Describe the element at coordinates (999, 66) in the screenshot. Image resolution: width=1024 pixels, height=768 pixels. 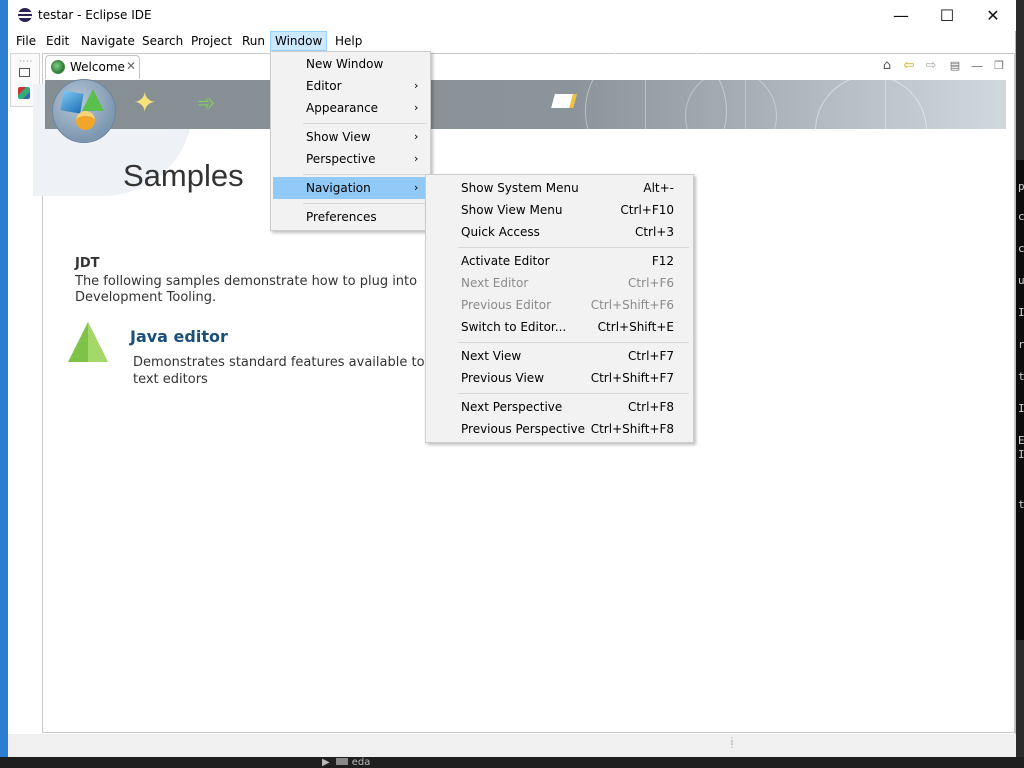
I see `maximize-view-icon: ❐` at that location.